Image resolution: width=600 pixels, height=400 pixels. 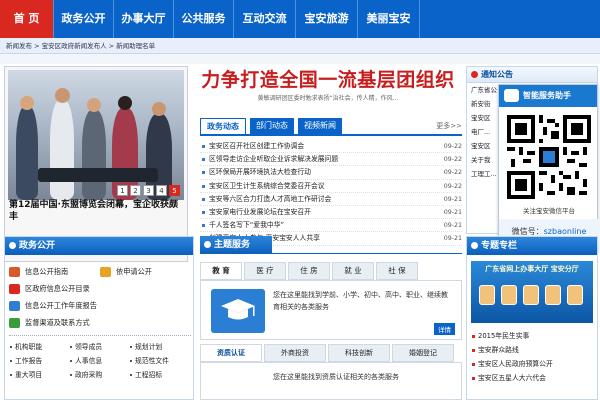 I want to click on tab-qualification: 资质认证, so click(x=231, y=353).